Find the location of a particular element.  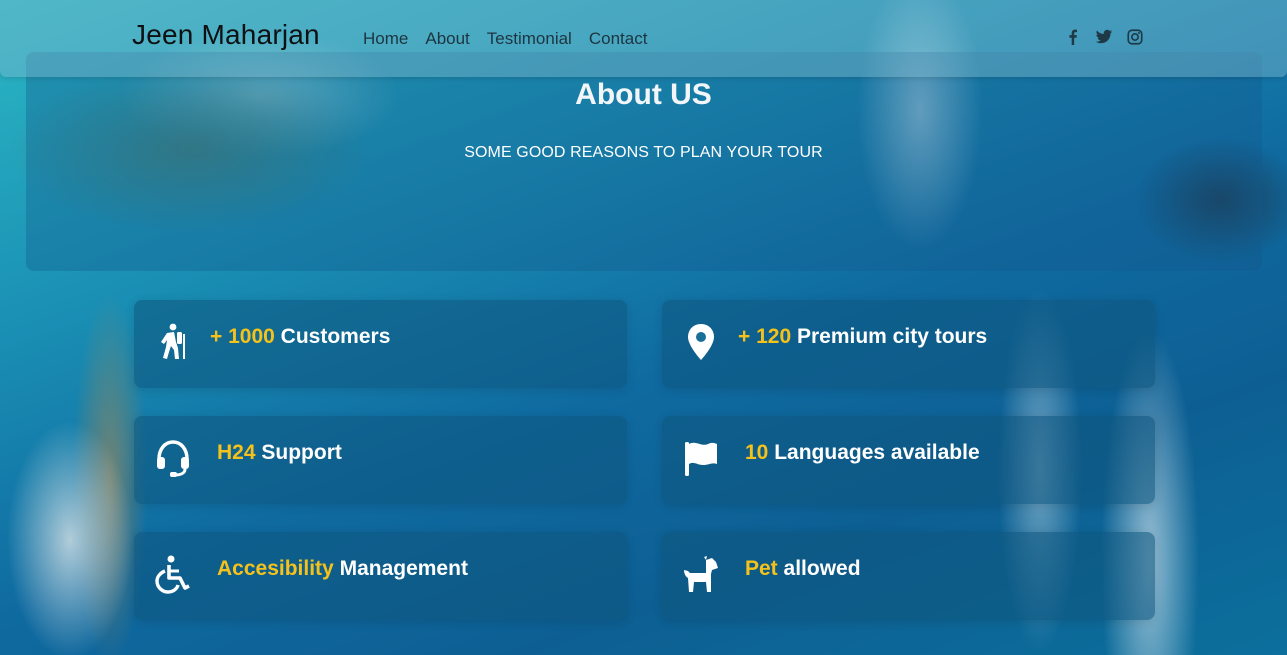

social-links is located at coordinates (1104, 37).